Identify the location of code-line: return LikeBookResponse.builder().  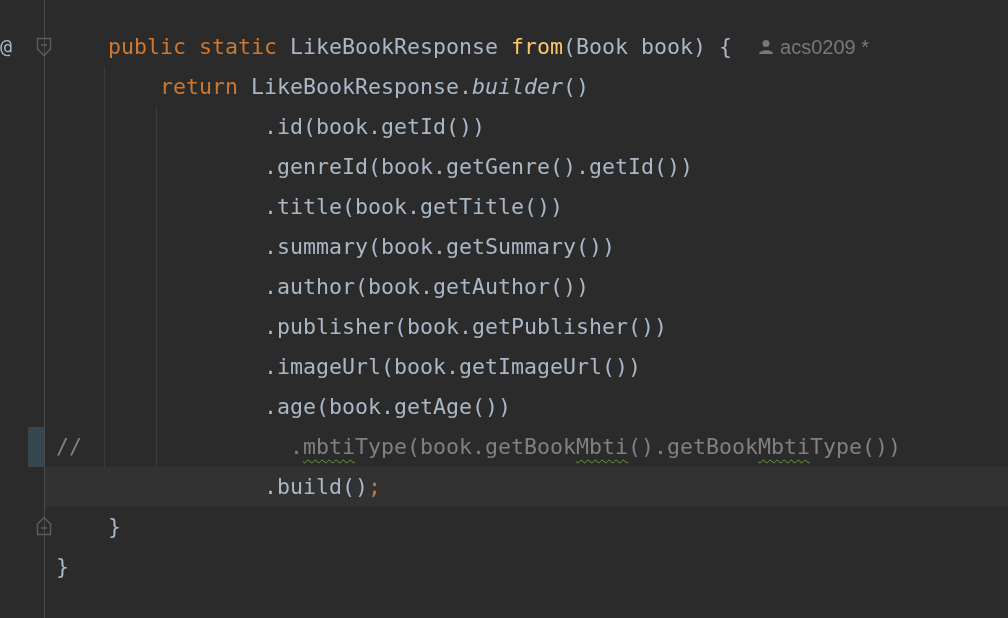
(374, 87).